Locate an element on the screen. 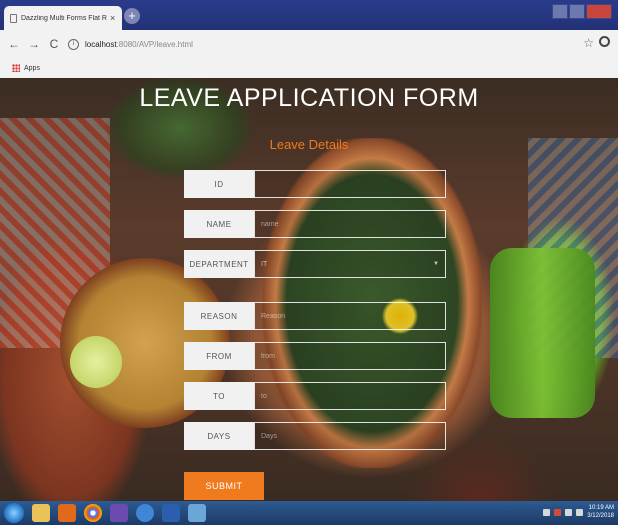  form-subtitle: Leave Details is located at coordinates (309, 144).